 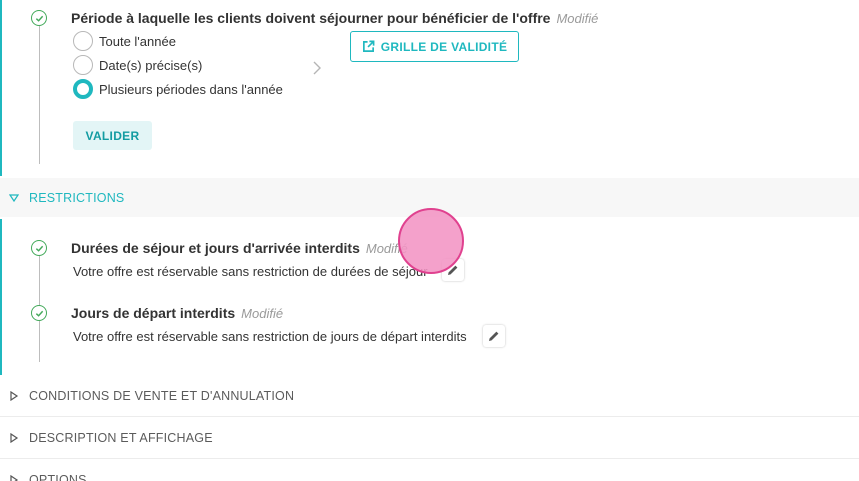 What do you see at coordinates (77, 197) in the screenshot?
I see `section-label: RESTRICTIONS` at bounding box center [77, 197].